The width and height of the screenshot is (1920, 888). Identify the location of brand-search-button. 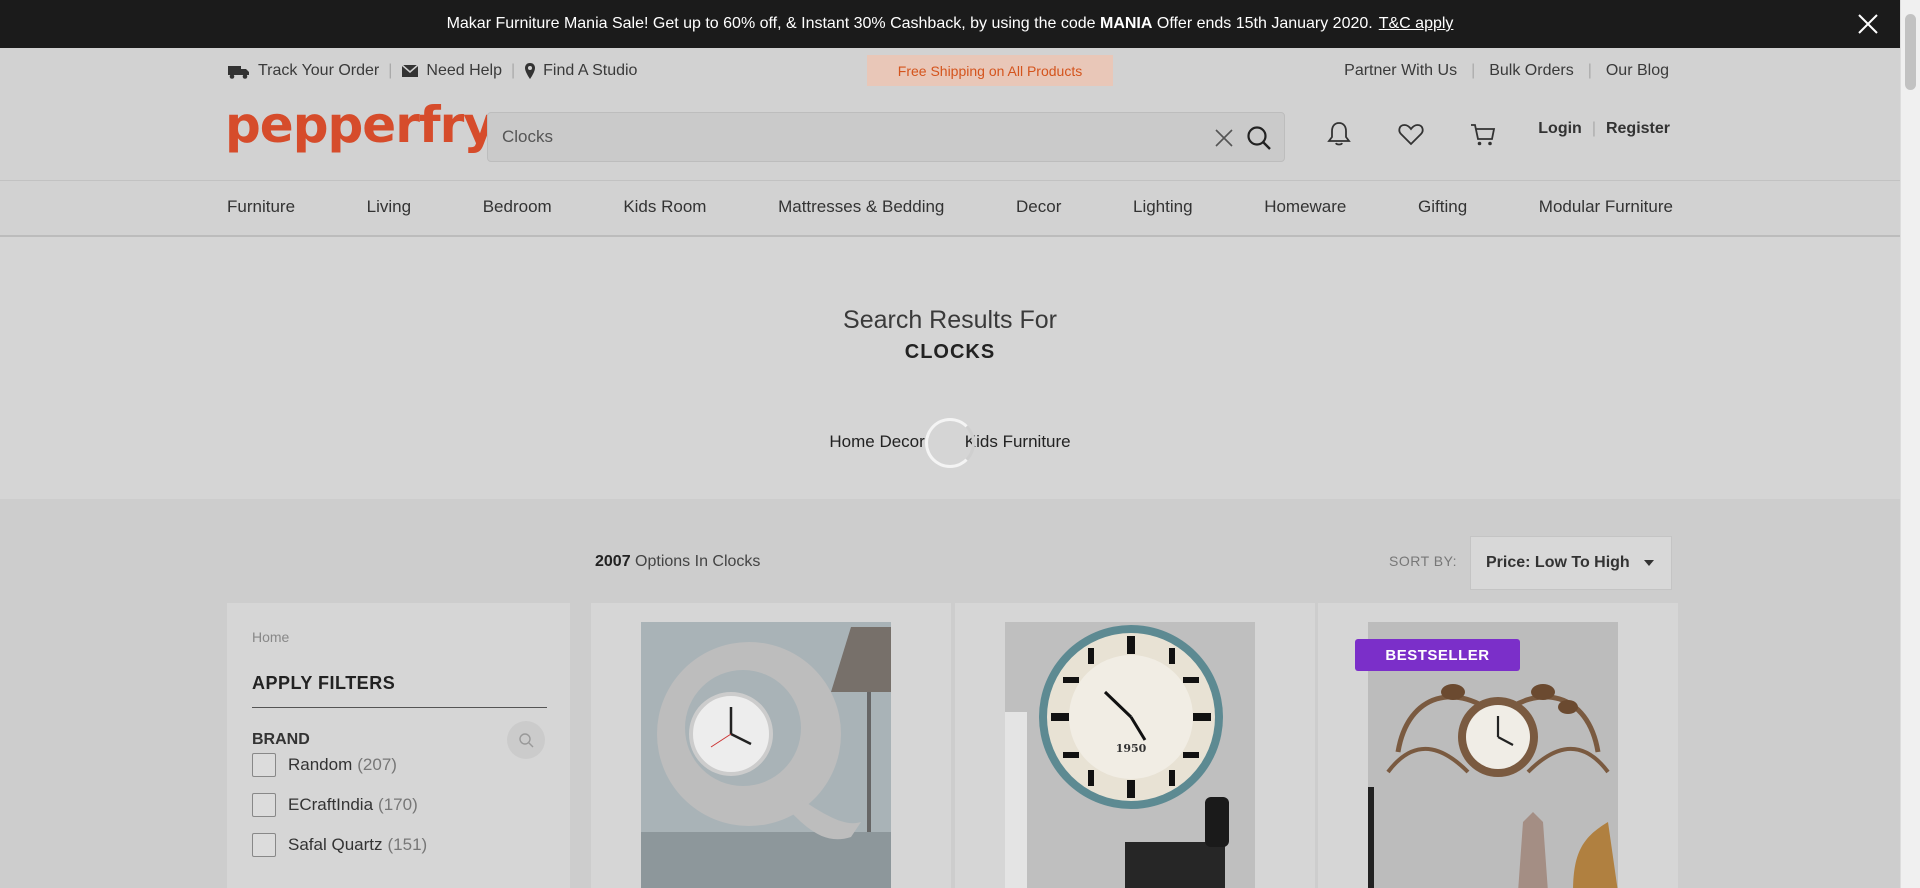
(526, 740).